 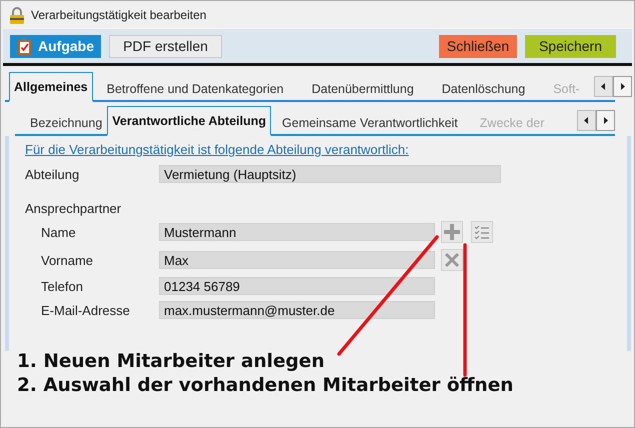 What do you see at coordinates (52, 174) in the screenshot?
I see `field-label: Abteilung` at bounding box center [52, 174].